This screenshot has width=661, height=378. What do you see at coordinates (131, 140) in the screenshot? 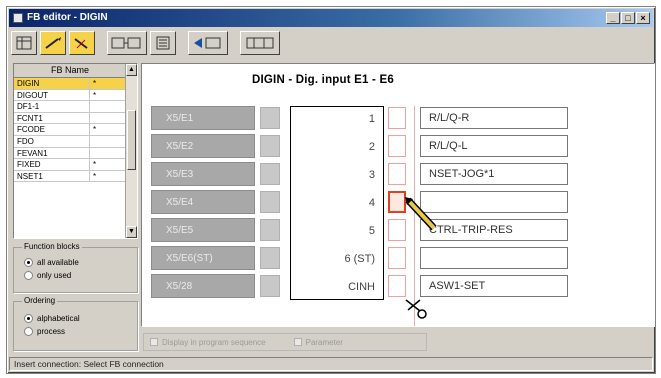
I see `scroll-thumb` at bounding box center [131, 140].